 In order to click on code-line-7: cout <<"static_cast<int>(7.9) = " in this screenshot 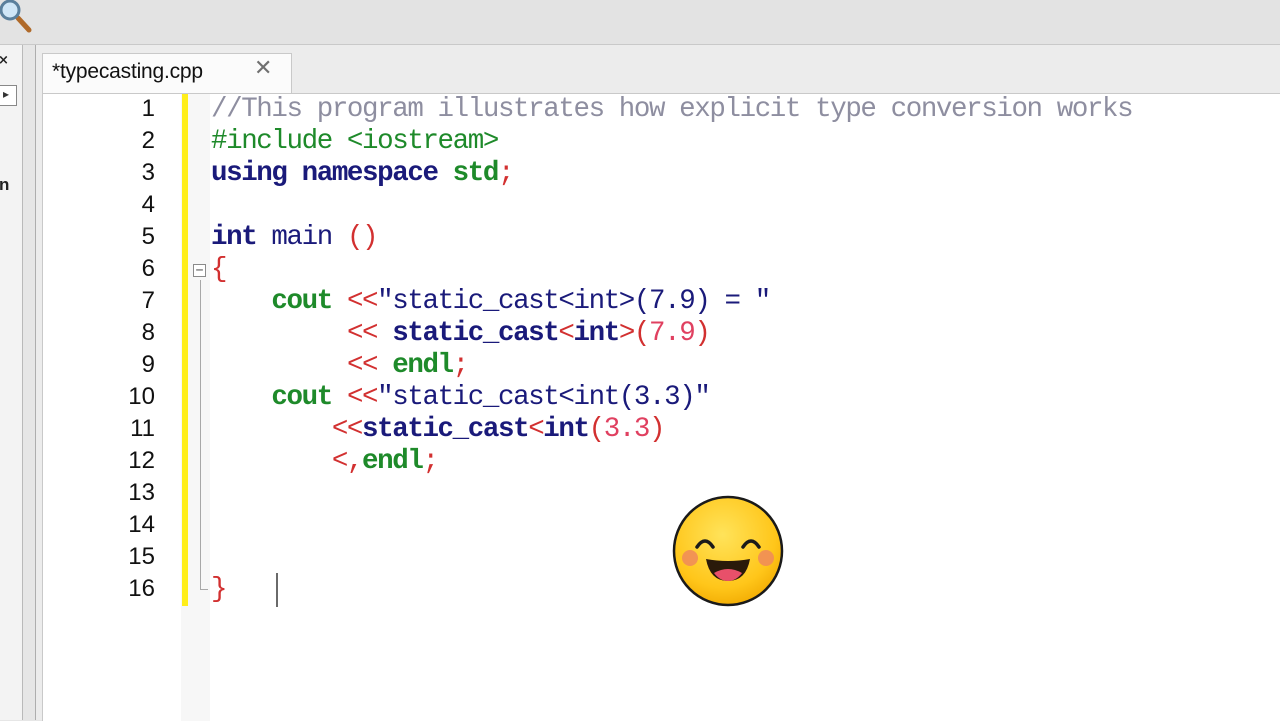, I will do `click(491, 302)`.